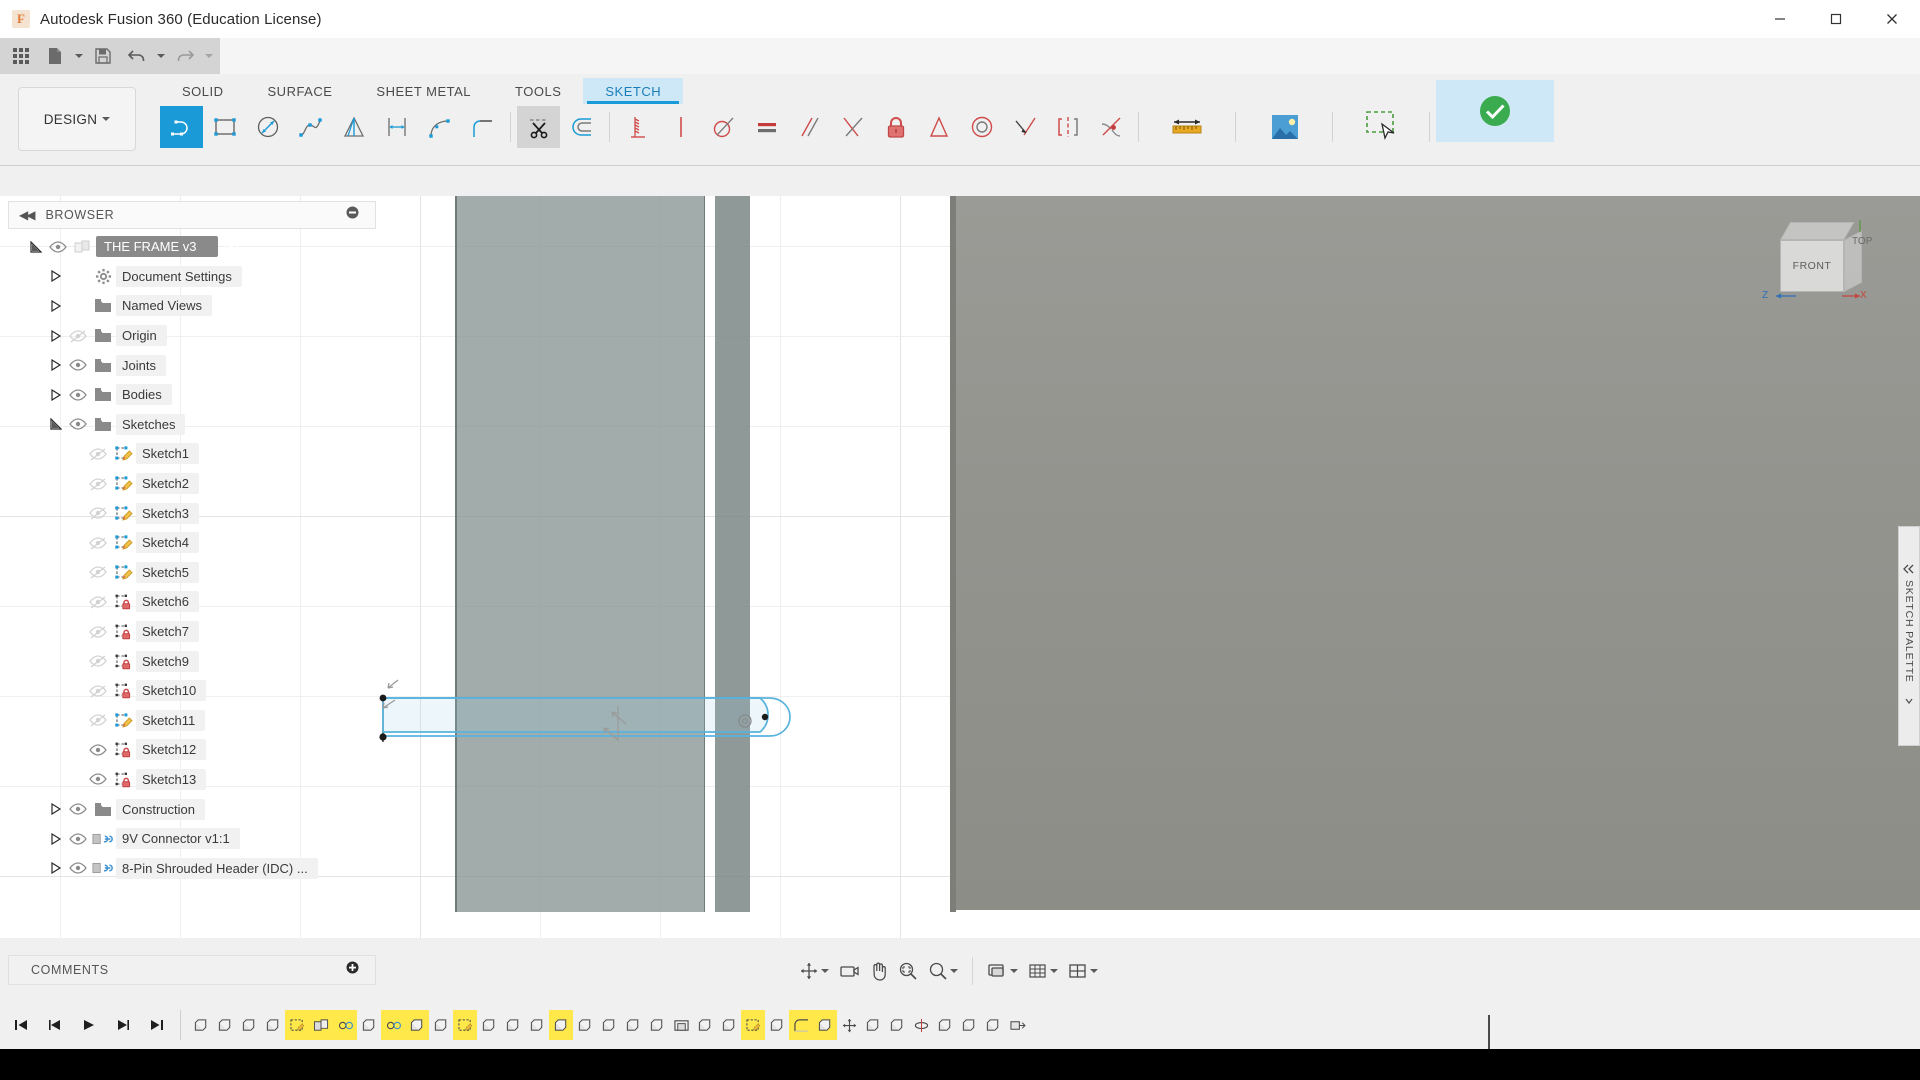 Image resolution: width=1920 pixels, height=1080 pixels. What do you see at coordinates (192, 425) in the screenshot?
I see `tree-item-sketches: Sketches` at bounding box center [192, 425].